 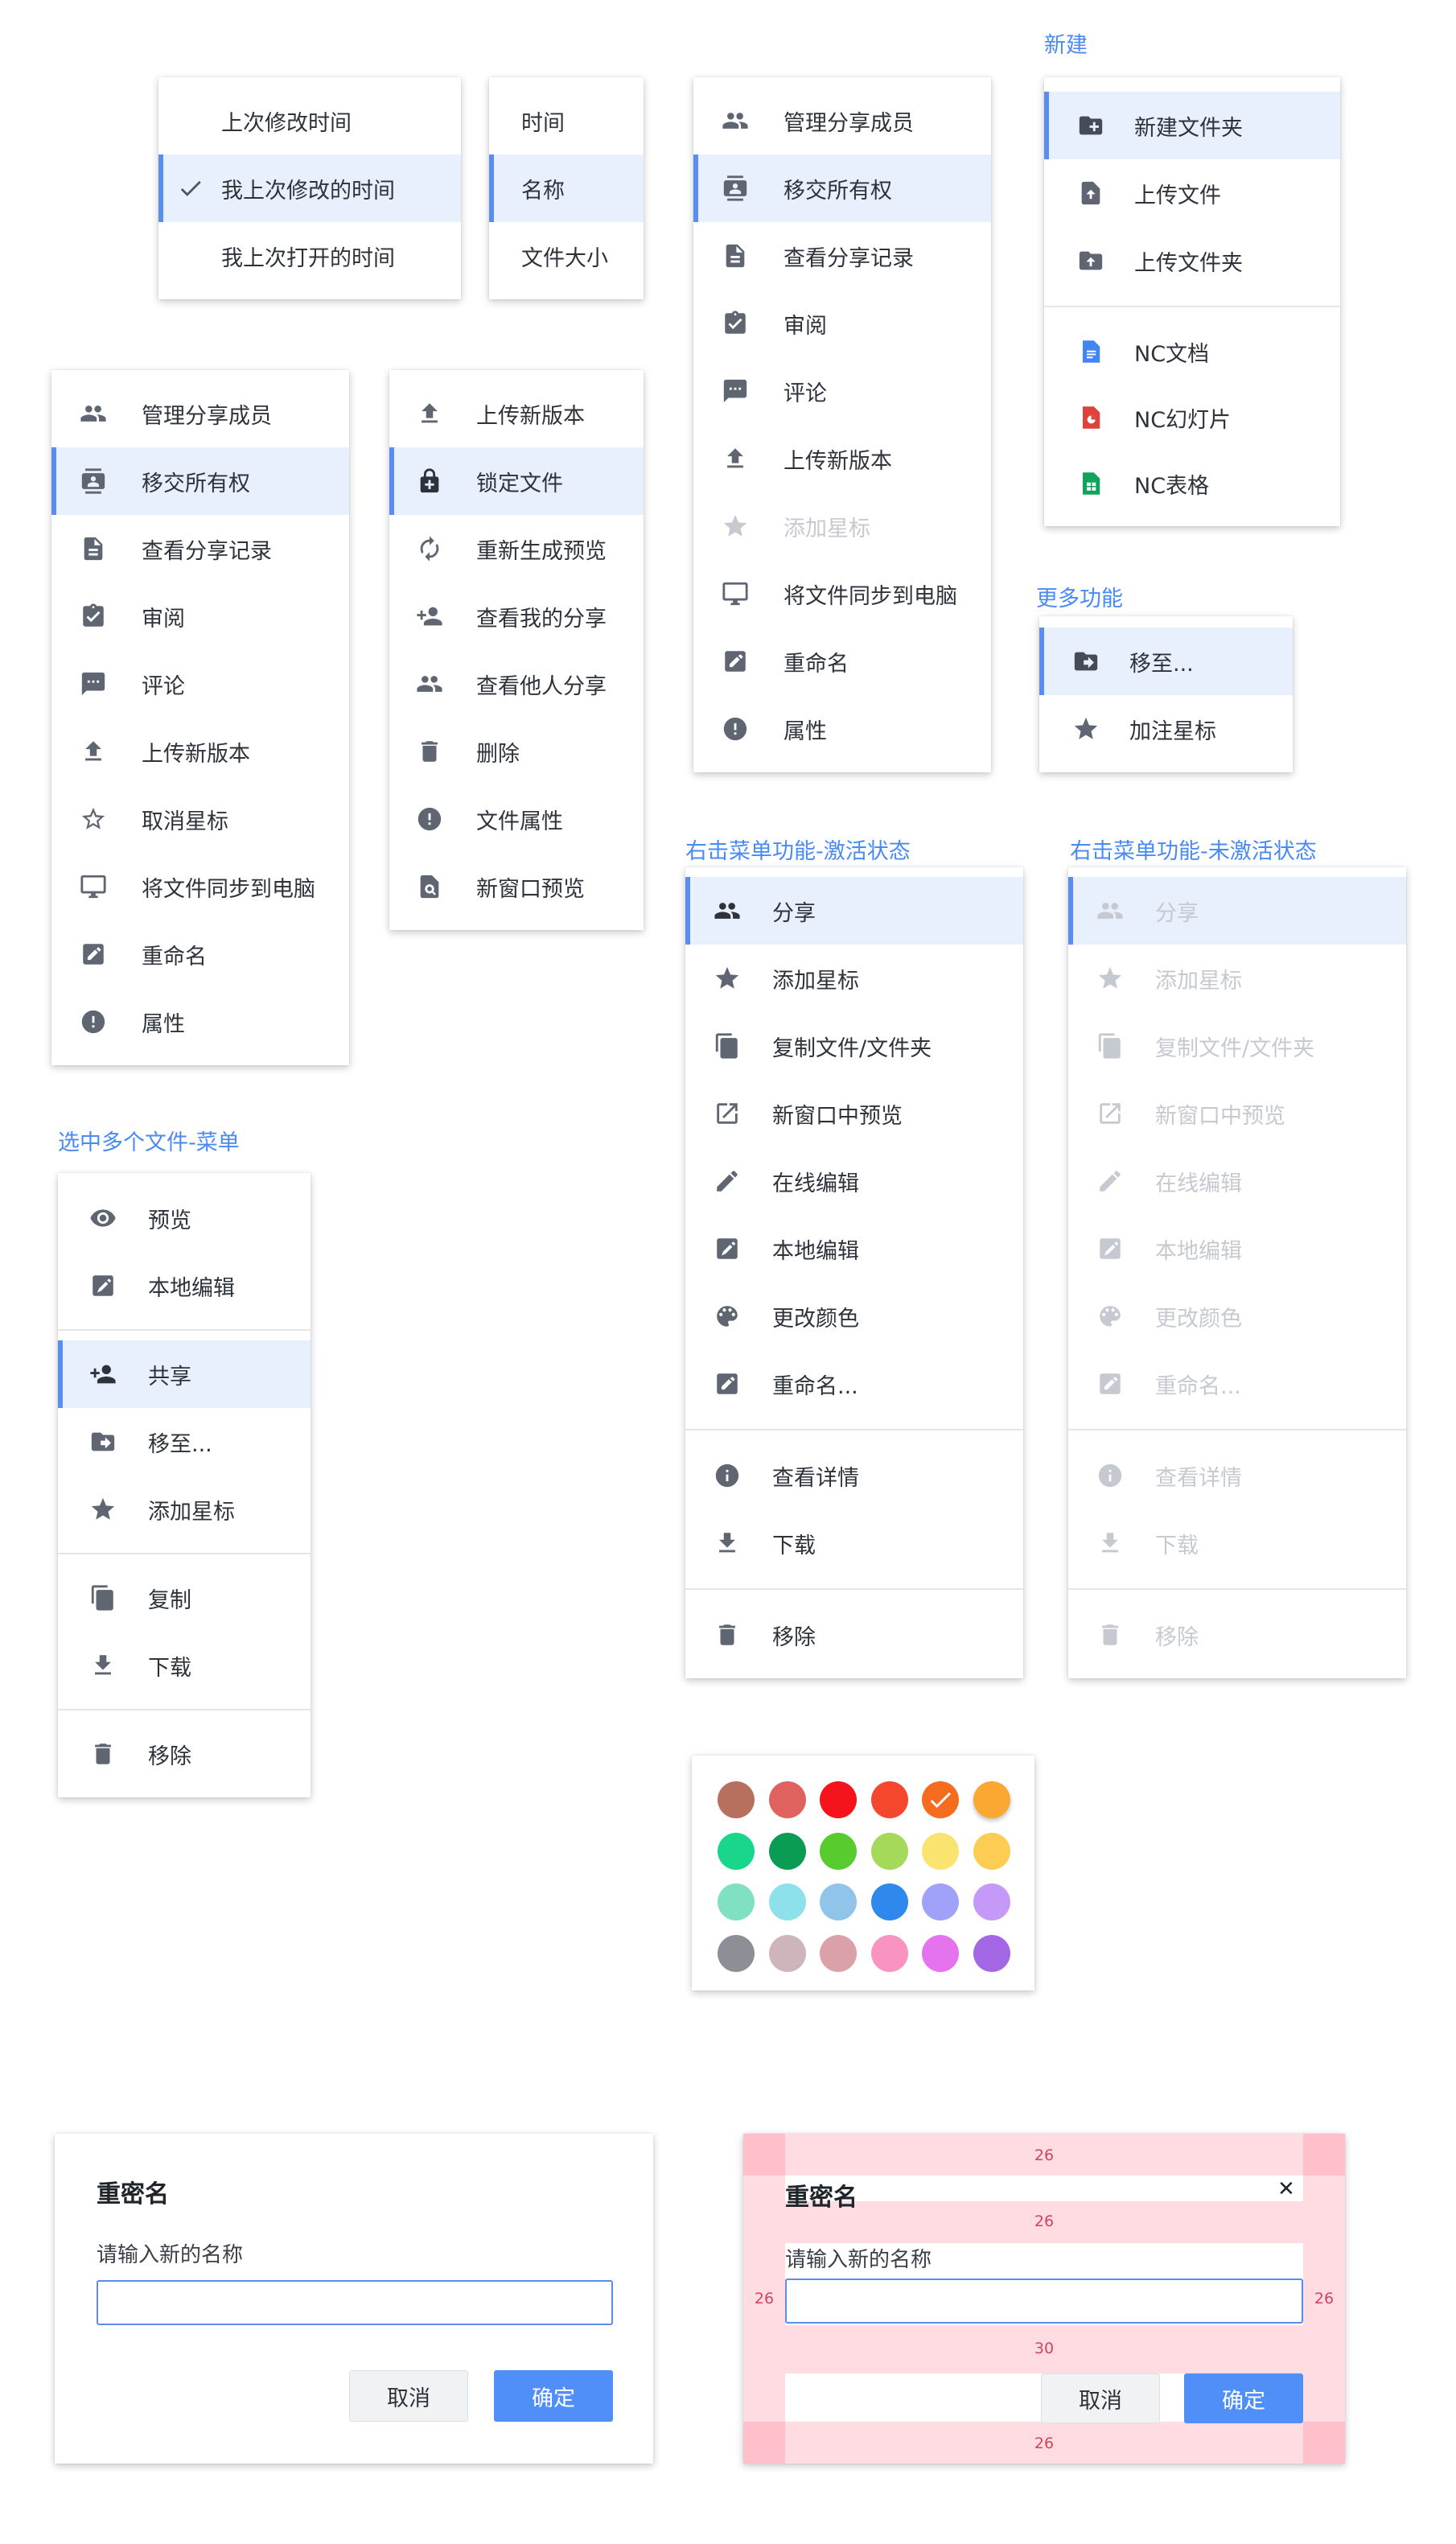 What do you see at coordinates (1192, 301) in the screenshot?
I see `new-menu: 新建文件夹 上传文件 上传文件夹 NC文档 NC幻灯片 NC表格` at bounding box center [1192, 301].